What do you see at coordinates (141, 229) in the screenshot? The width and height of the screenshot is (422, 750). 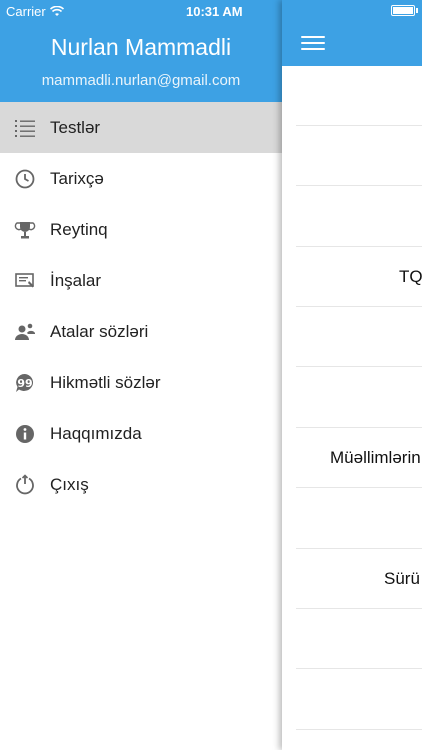 I see `menu-item-reytinq: Reytinq` at bounding box center [141, 229].